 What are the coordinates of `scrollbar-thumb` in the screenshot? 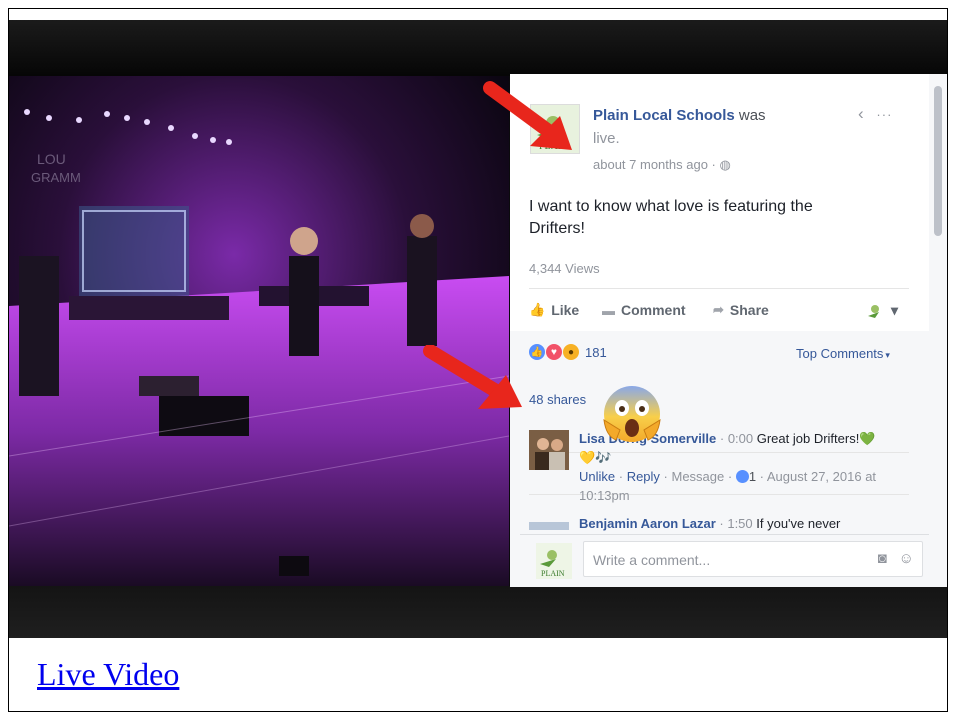 It's located at (938, 161).